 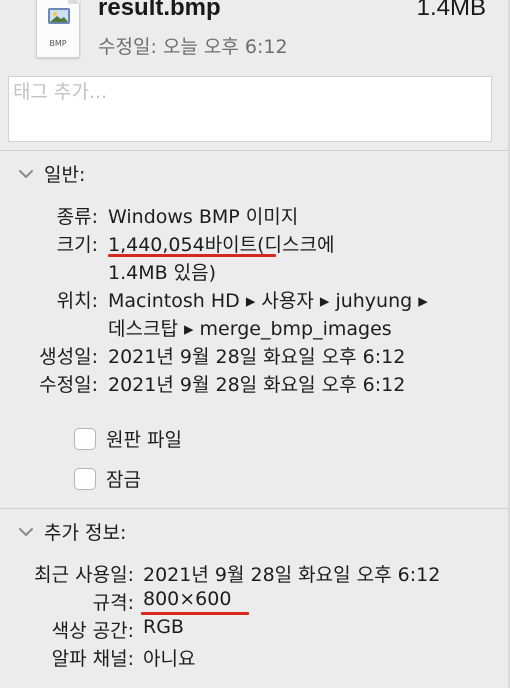 What do you see at coordinates (68, 385) in the screenshot?
I see `modified-label: 수정일:` at bounding box center [68, 385].